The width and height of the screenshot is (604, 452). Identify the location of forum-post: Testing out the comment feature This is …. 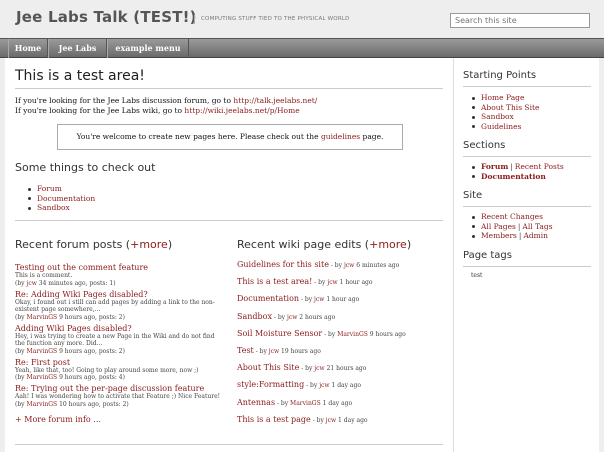
(120, 275).